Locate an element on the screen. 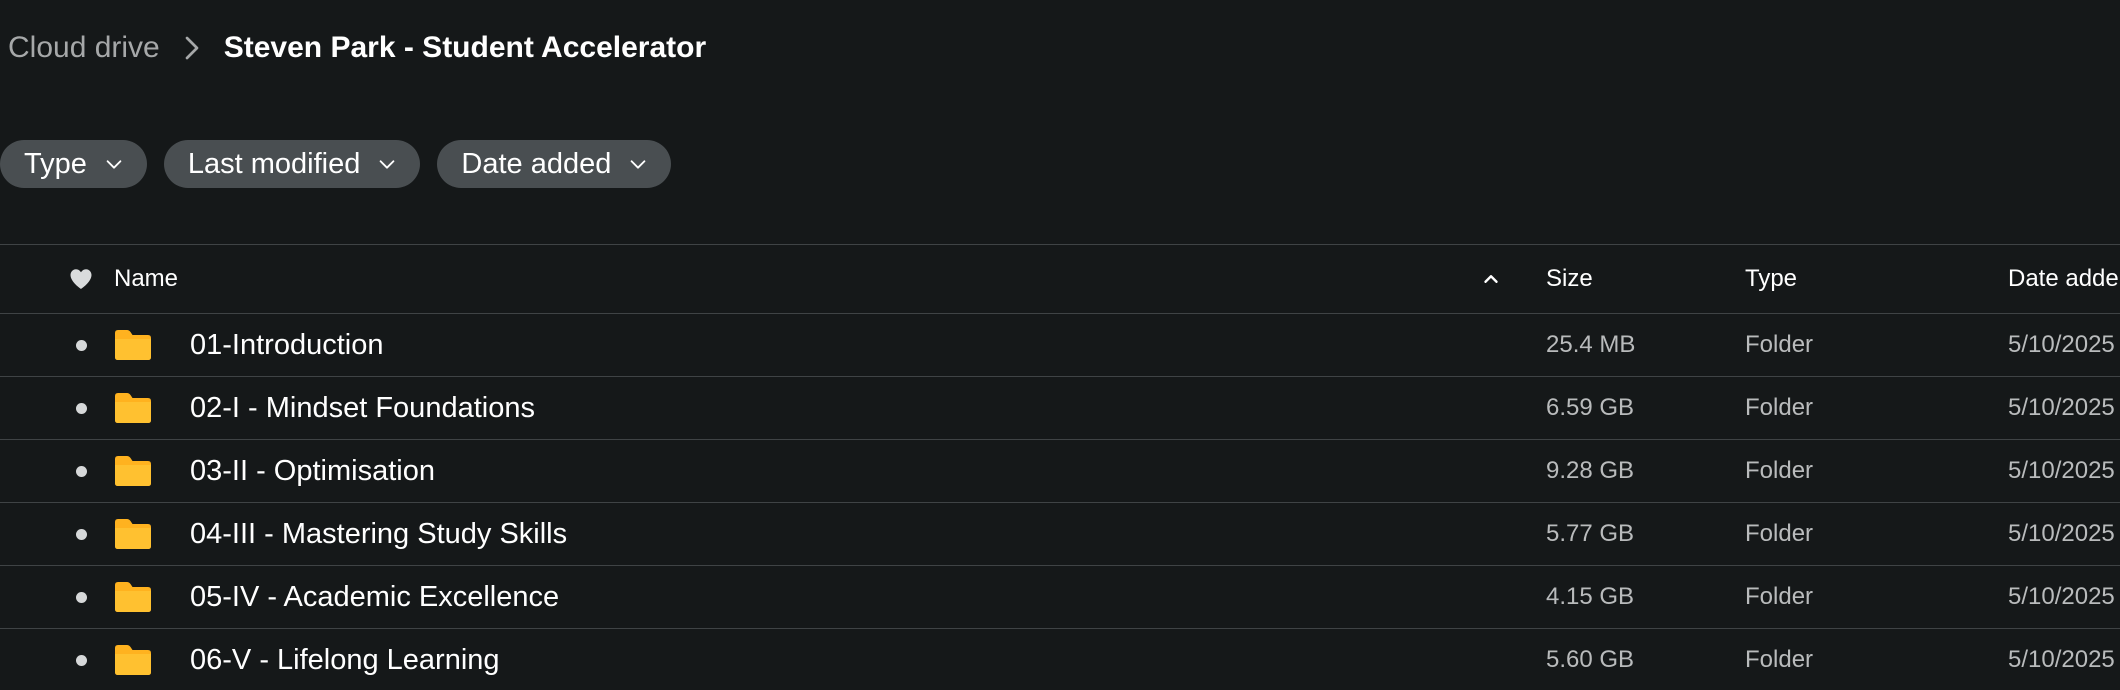 This screenshot has width=2120, height=690. row-name: 03-II - Optimisation is located at coordinates (312, 471).